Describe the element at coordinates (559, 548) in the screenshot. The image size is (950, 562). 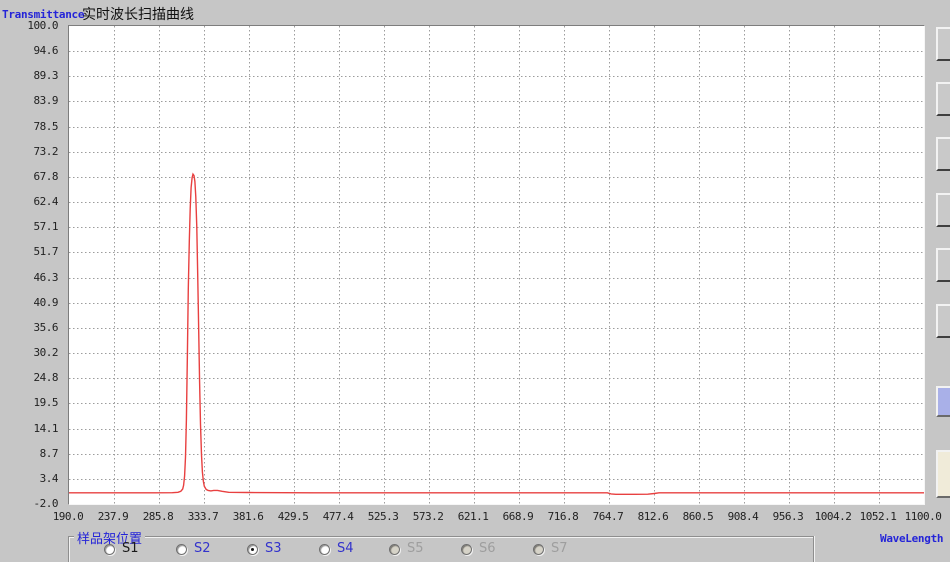
I see `radio-s7-label: S7` at that location.